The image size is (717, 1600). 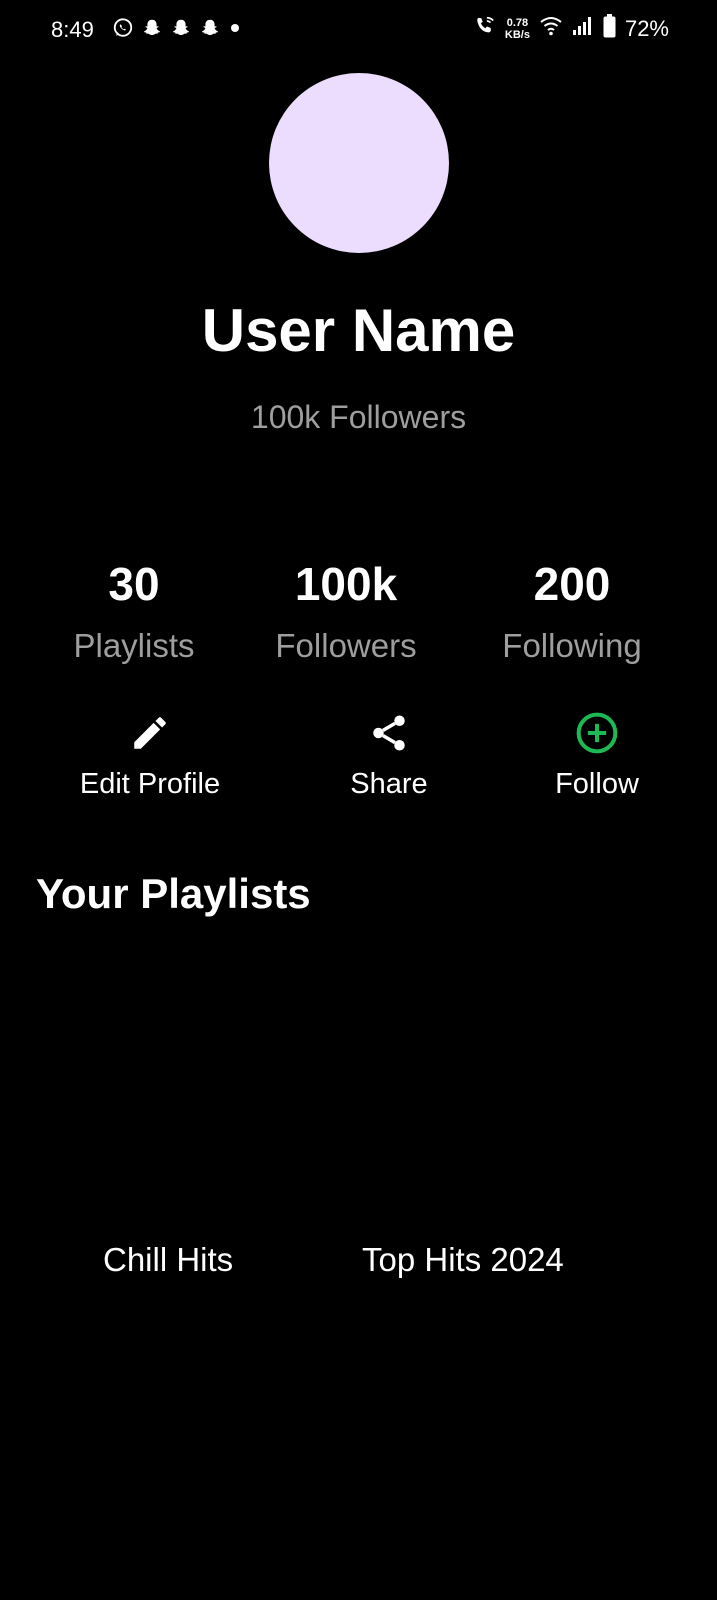 What do you see at coordinates (597, 733) in the screenshot?
I see `add-circle-icon` at bounding box center [597, 733].